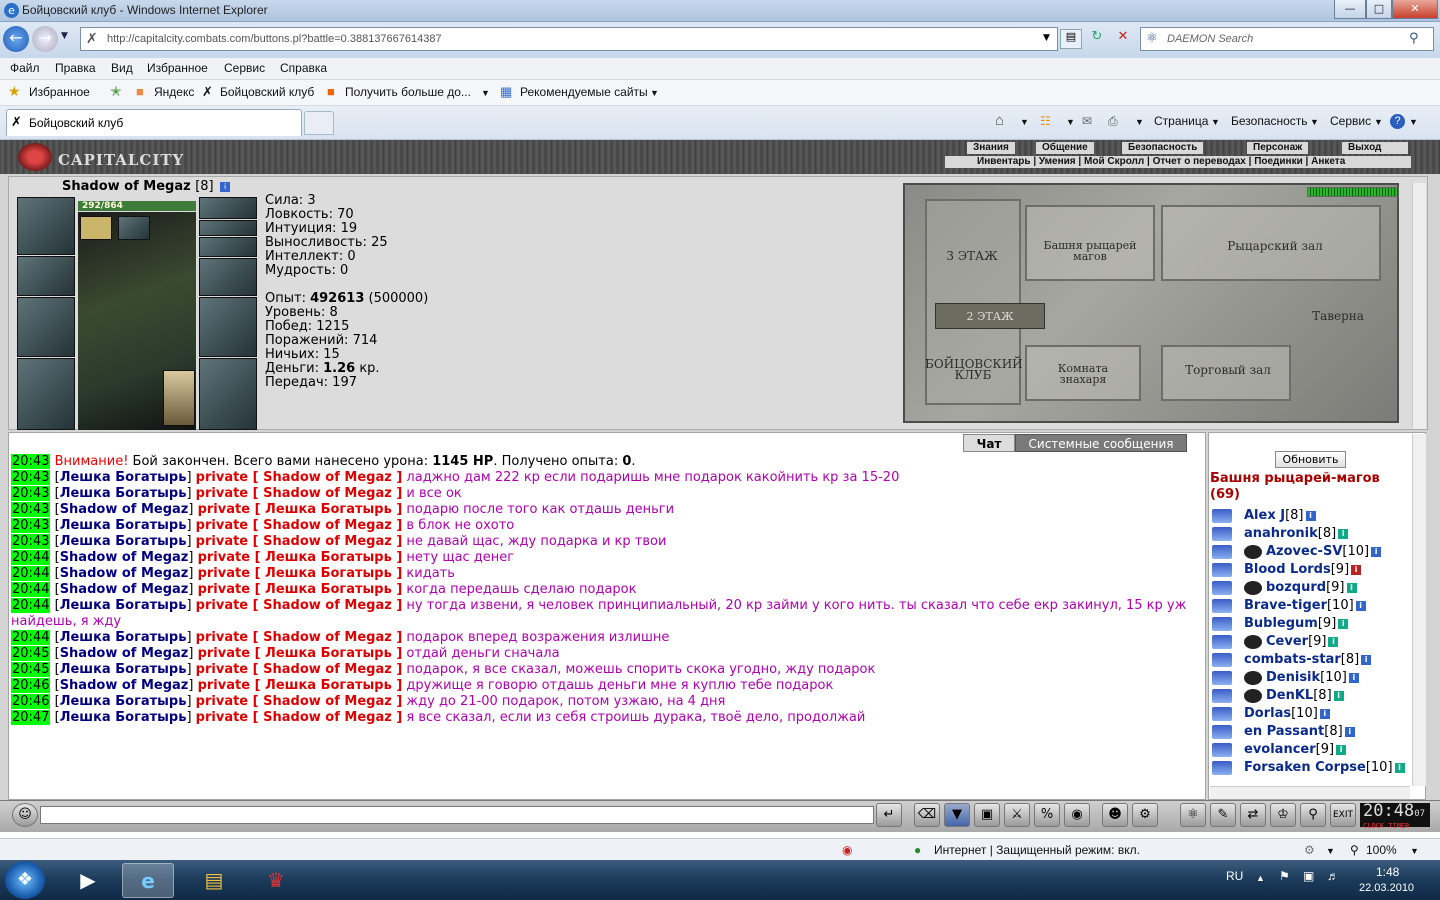 The image size is (1440, 900). What do you see at coordinates (1090, 251) in the screenshot?
I see `room-tower-label: Башня рыцарей магов` at bounding box center [1090, 251].